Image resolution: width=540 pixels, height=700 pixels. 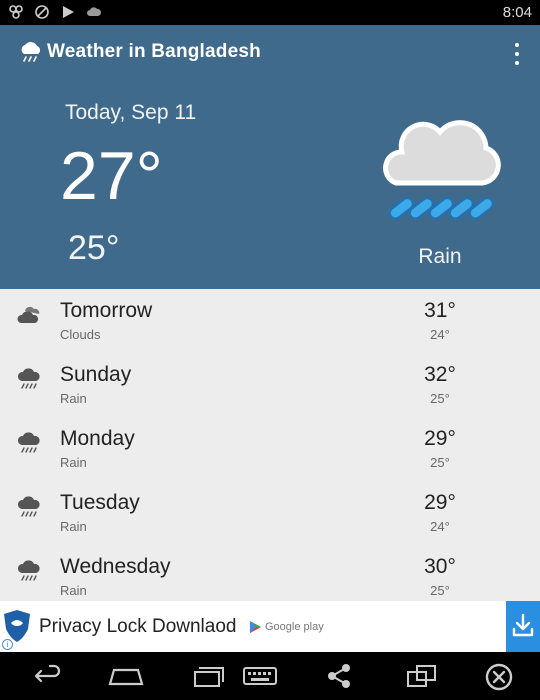 What do you see at coordinates (80, 334) in the screenshot?
I see `forecast-condition: Clouds` at bounding box center [80, 334].